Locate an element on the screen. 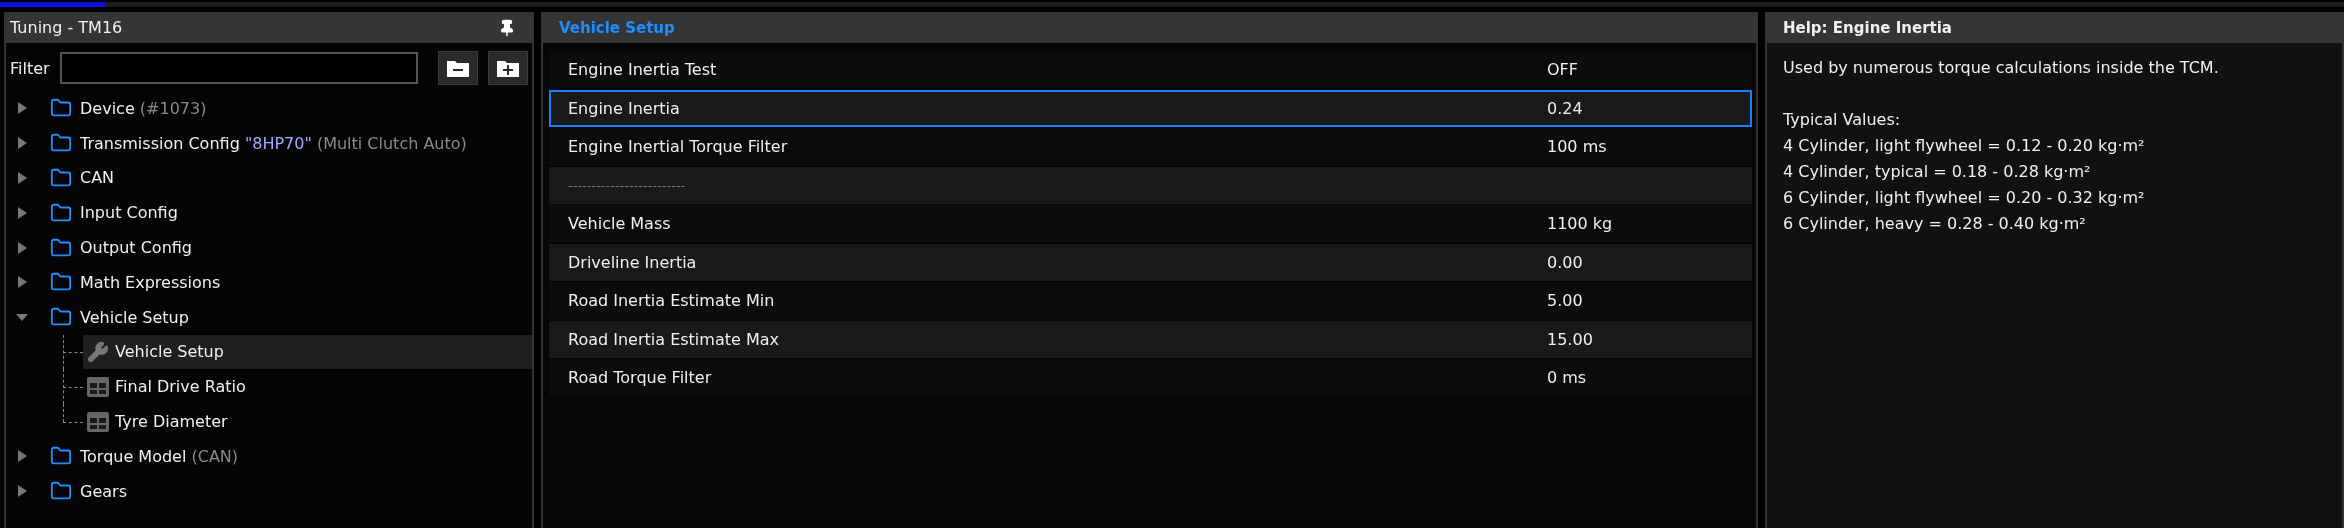  setting-value: 0 ms is located at coordinates (1567, 377).